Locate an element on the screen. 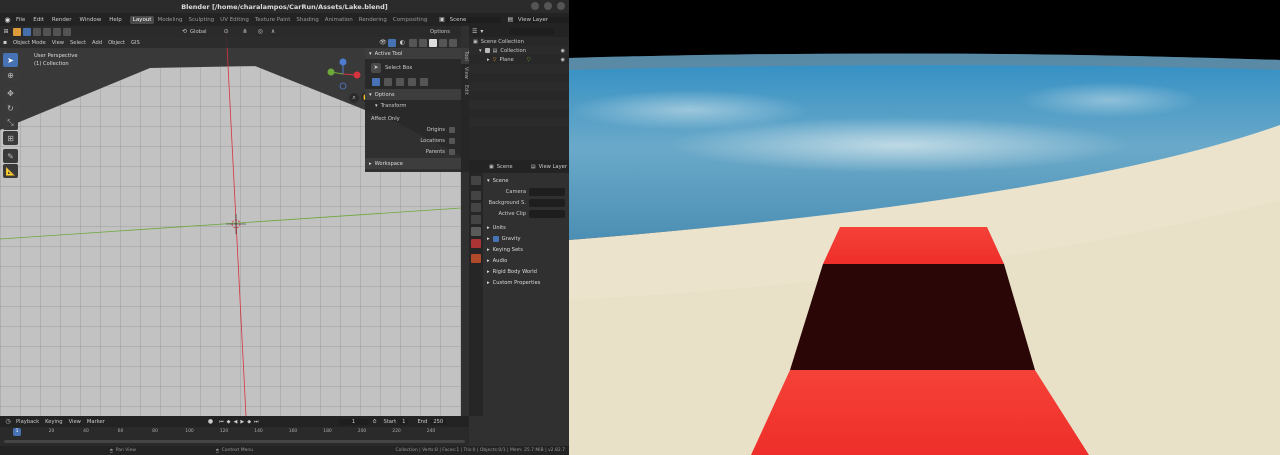 The width and height of the screenshot is (1280, 455). options-menu: Options is located at coordinates (440, 32).